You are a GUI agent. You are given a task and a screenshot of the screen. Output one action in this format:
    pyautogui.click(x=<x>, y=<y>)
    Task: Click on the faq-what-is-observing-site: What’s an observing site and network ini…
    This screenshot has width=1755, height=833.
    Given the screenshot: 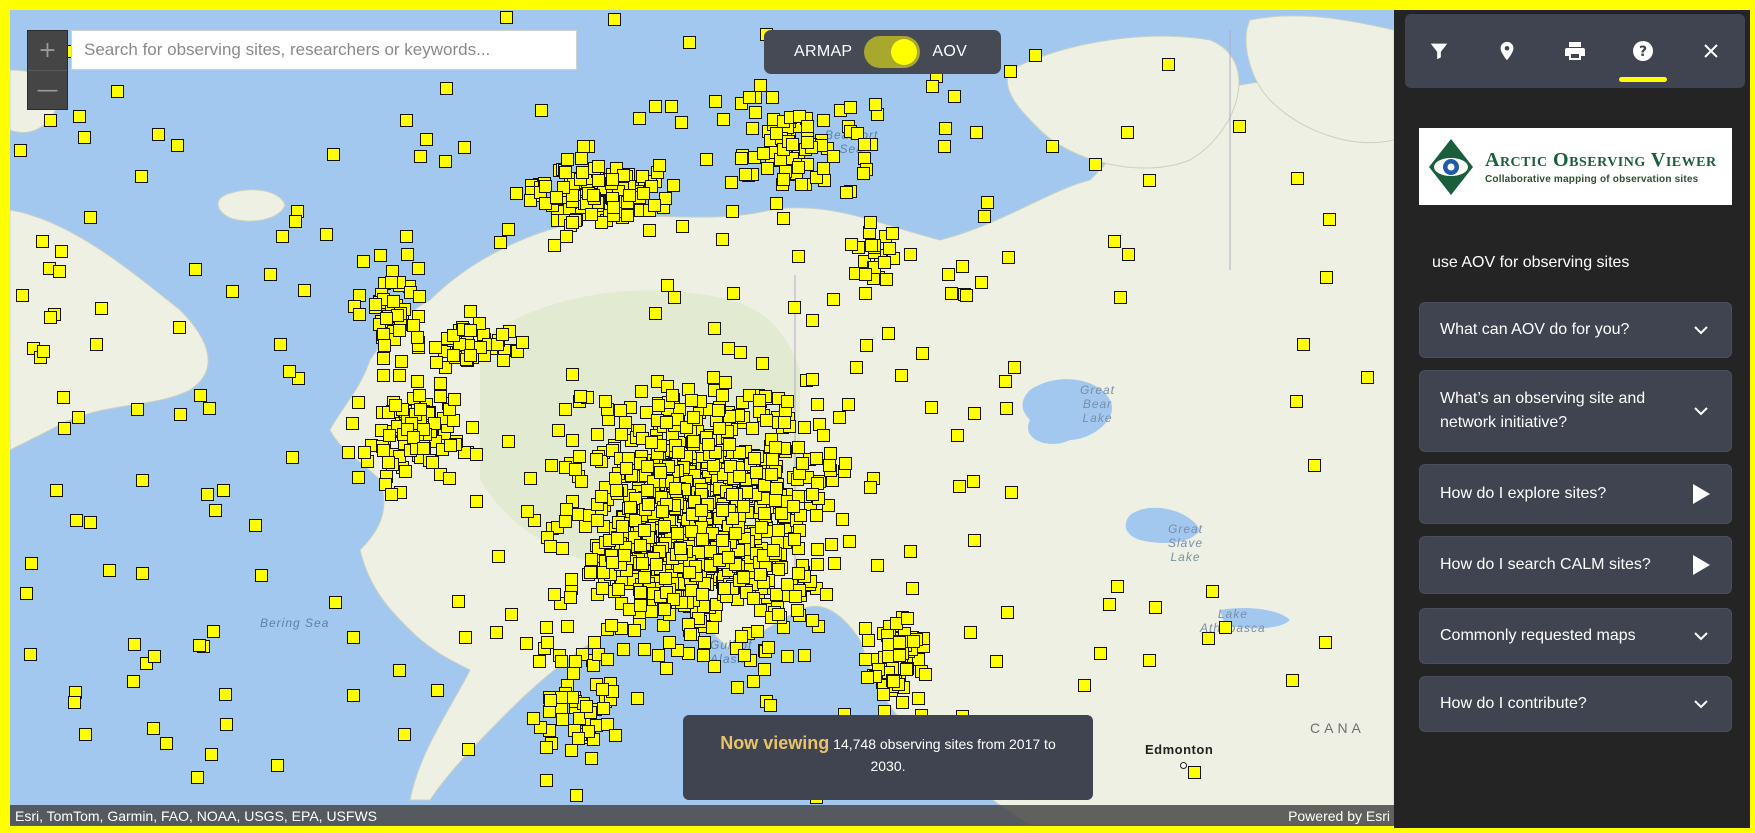 What is the action you would take?
    pyautogui.click(x=1575, y=411)
    